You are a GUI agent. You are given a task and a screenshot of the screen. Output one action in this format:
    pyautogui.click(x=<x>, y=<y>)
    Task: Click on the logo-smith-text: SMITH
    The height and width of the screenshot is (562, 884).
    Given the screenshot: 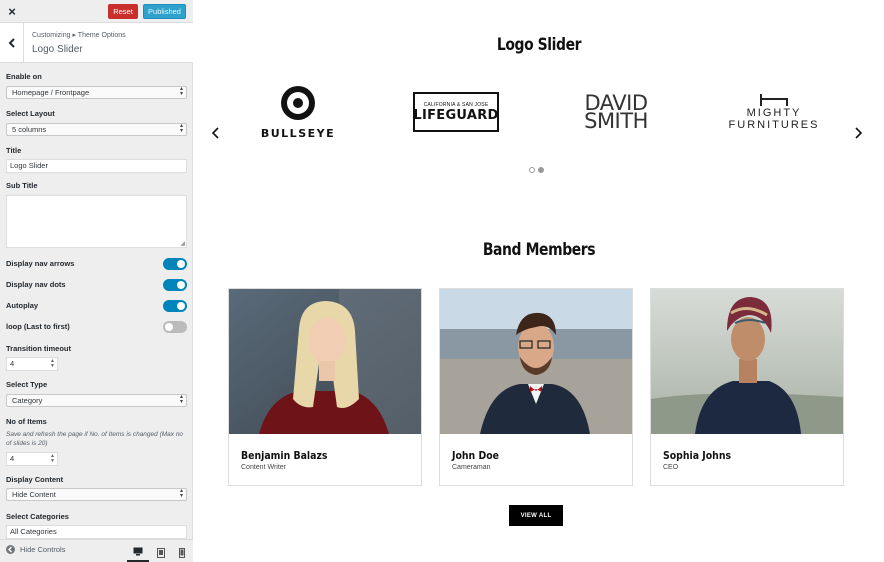 What is the action you would take?
    pyautogui.click(x=616, y=121)
    